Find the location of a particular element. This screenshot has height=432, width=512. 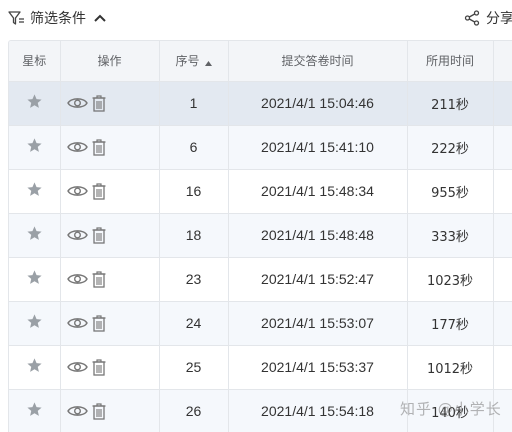

duration-cell: 211秒 is located at coordinates (450, 103).